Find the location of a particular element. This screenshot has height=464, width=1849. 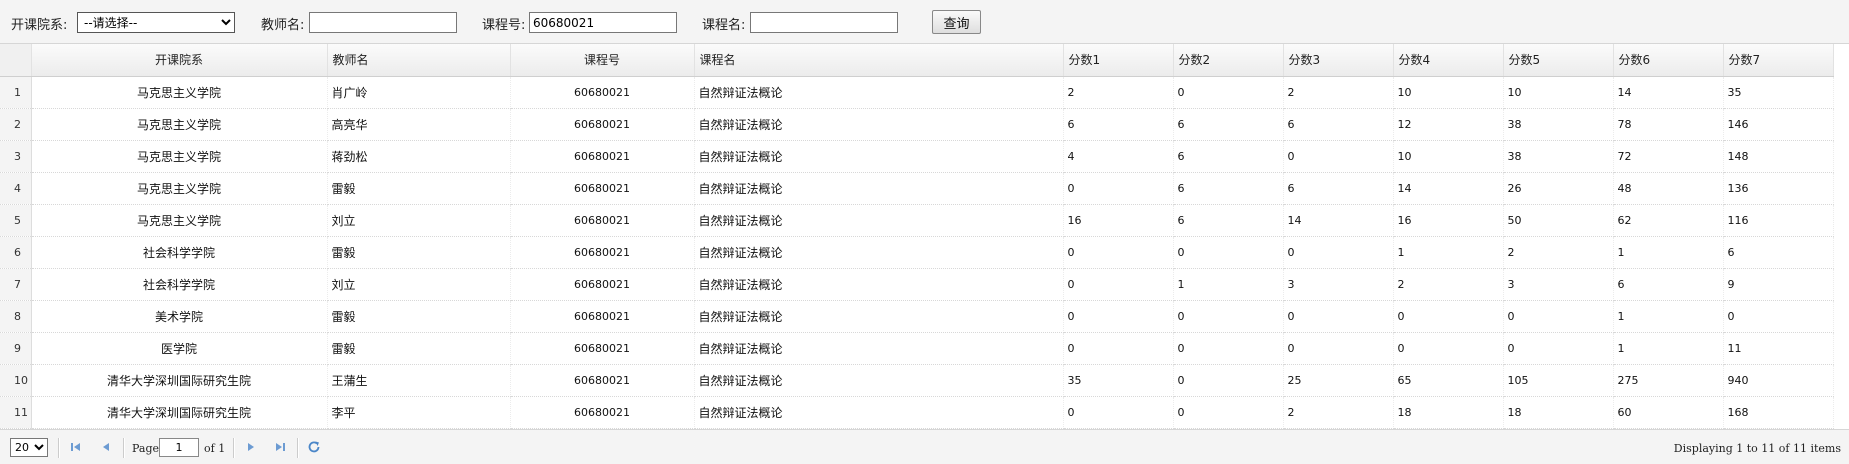

cell-score-1: 35 is located at coordinates (1118, 380).